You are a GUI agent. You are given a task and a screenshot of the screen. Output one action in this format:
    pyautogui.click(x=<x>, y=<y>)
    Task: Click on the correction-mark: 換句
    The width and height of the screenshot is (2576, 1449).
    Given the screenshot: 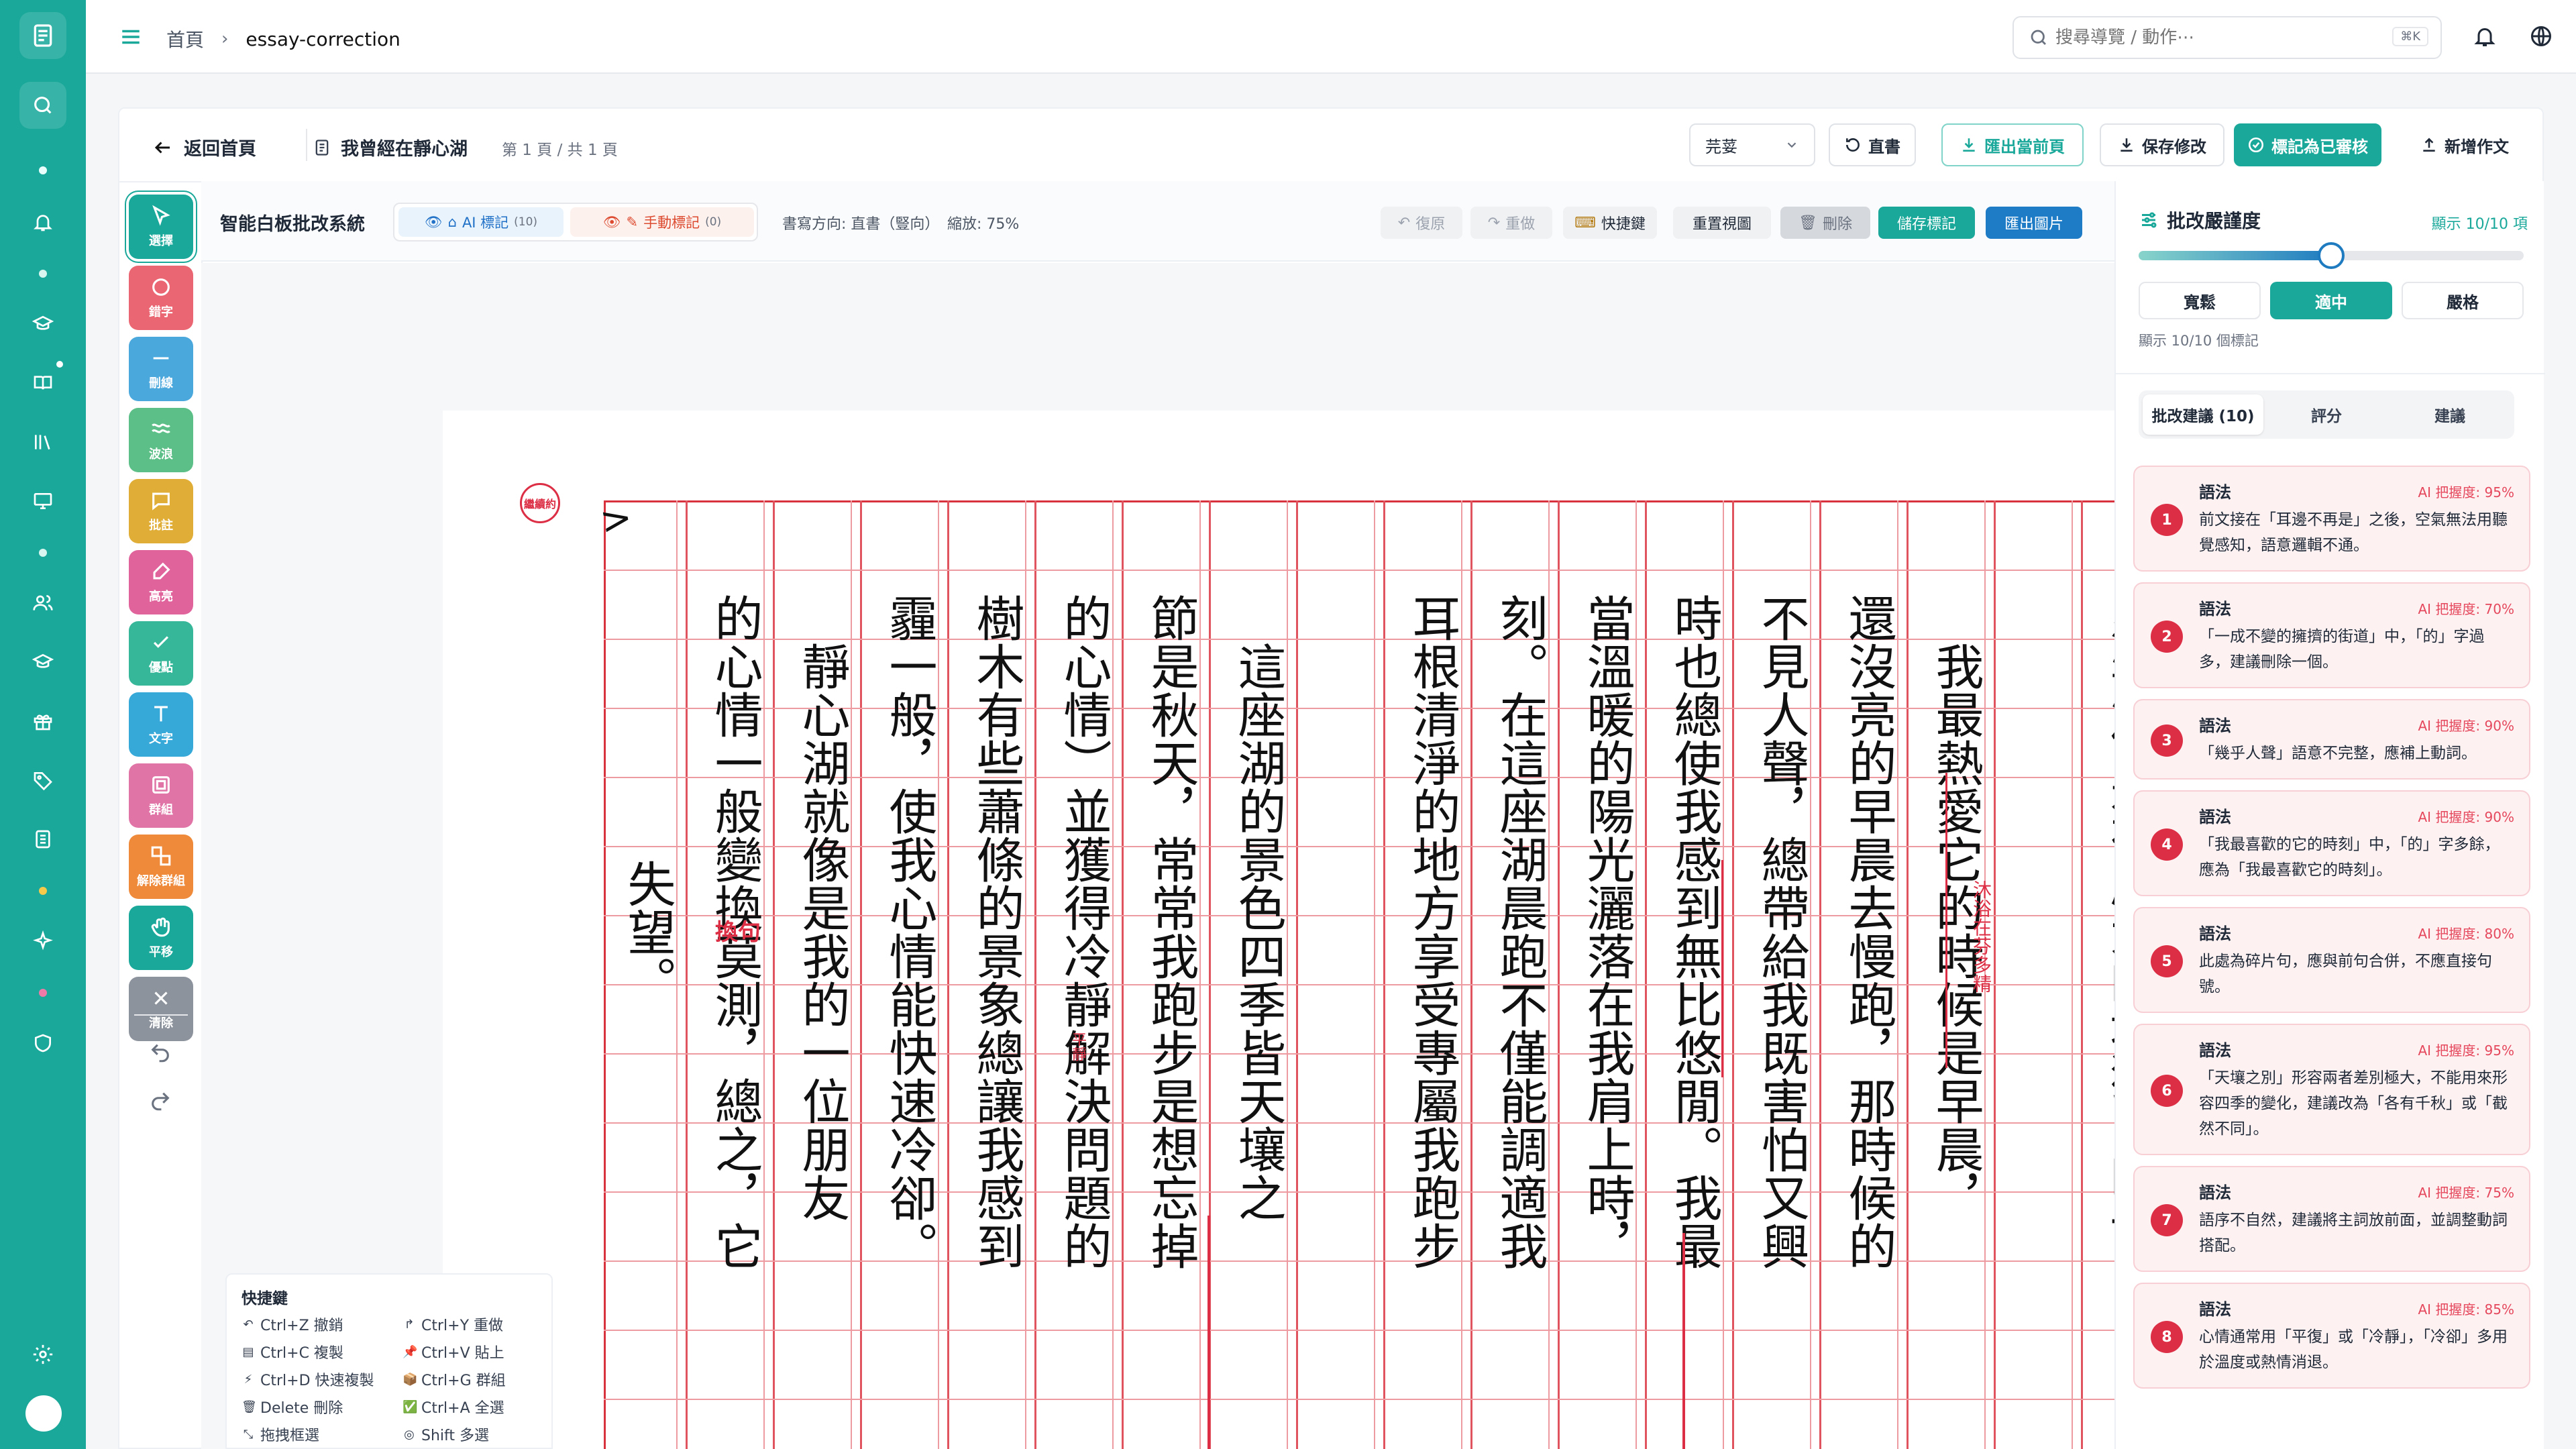 What is the action you would take?
    pyautogui.click(x=738, y=930)
    